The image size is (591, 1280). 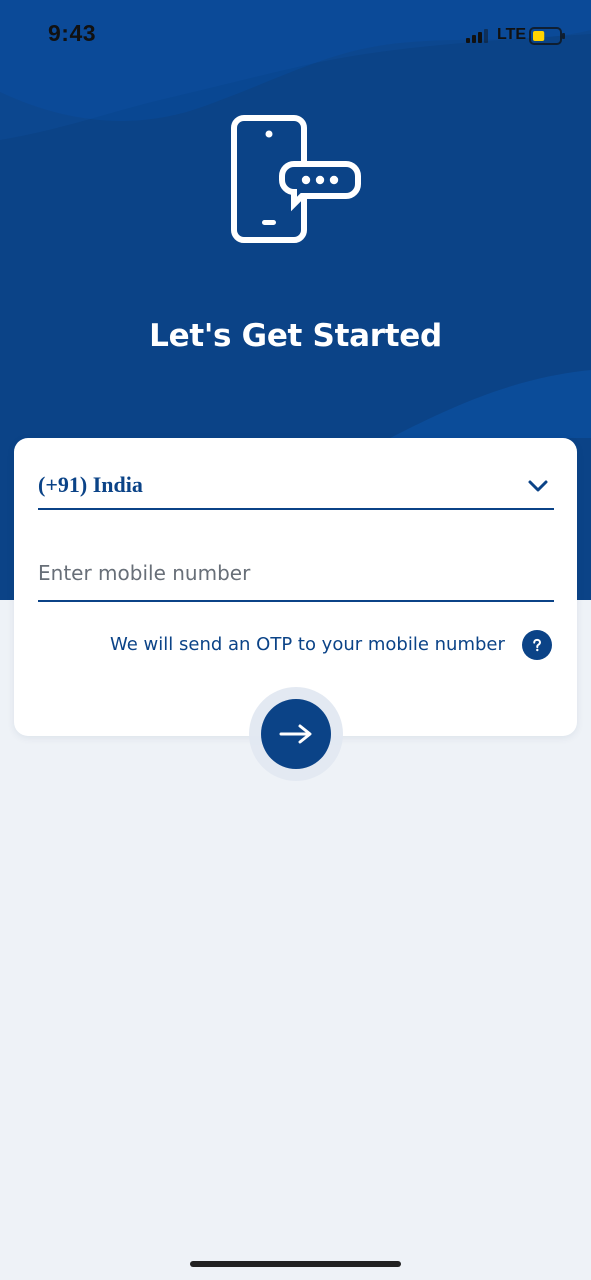 I want to click on country-select-value: (+91) India, so click(x=90, y=484).